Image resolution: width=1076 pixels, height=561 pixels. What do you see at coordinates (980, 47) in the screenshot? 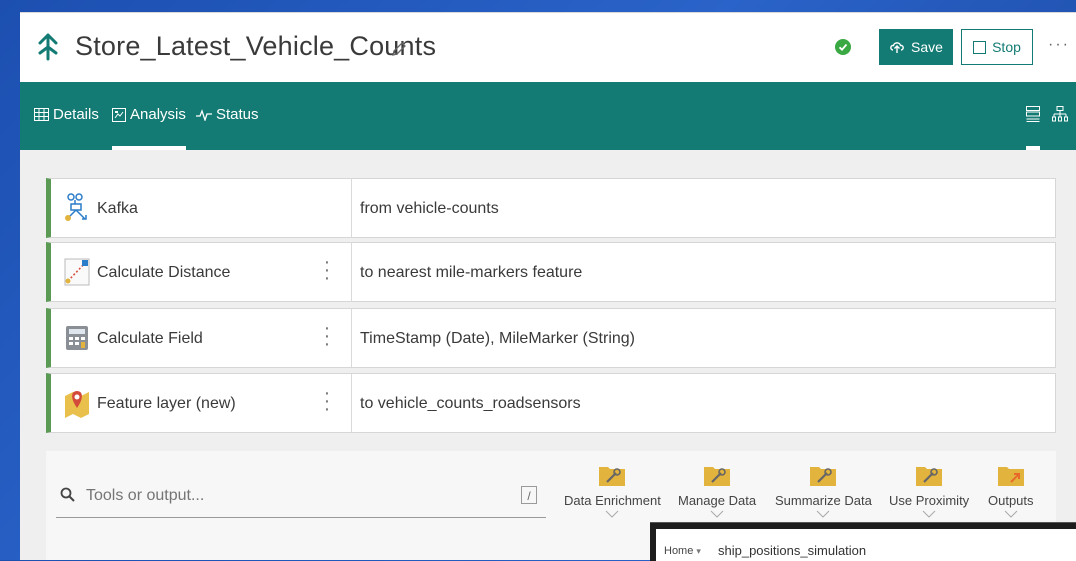
I see `stop-square-icon` at bounding box center [980, 47].